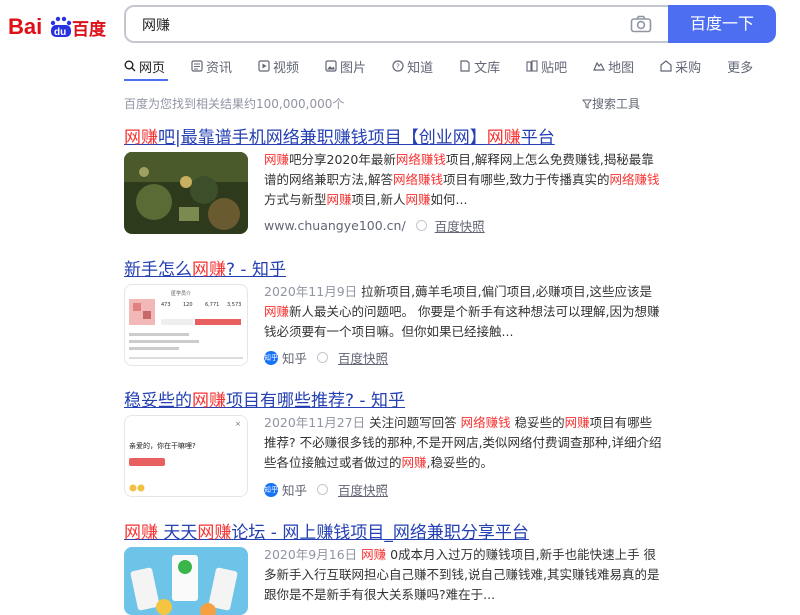 This screenshot has width=800, height=615. I want to click on logo-baidu-cn: 百度, so click(89, 29).